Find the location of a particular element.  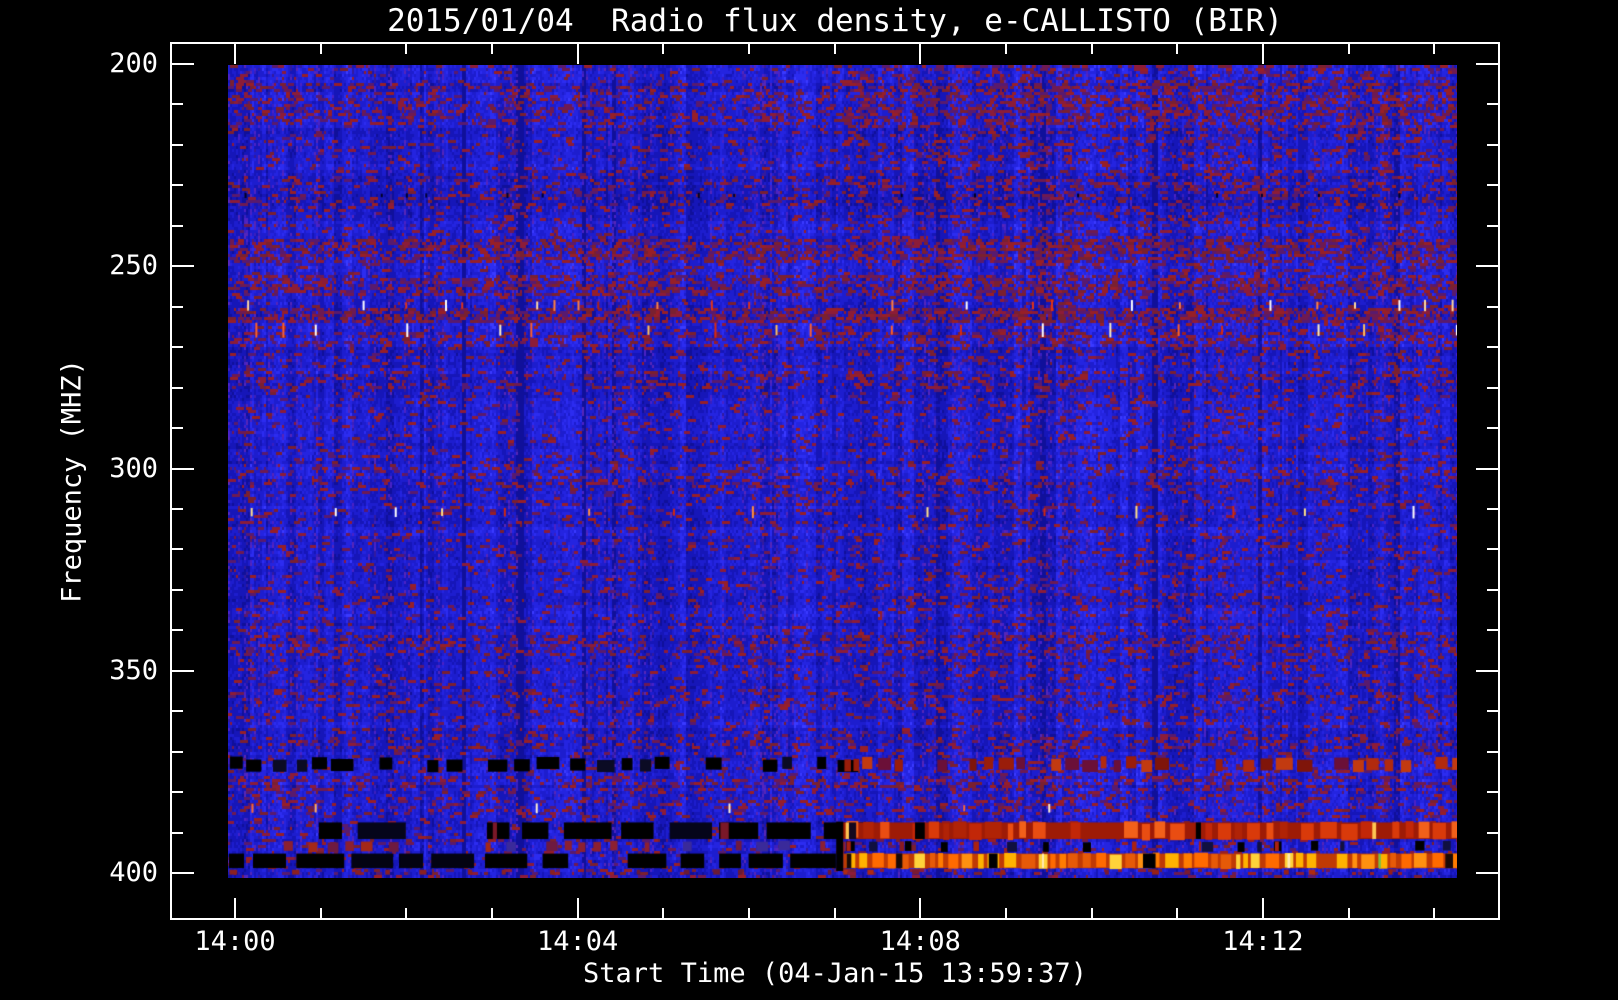

y-axis-title: Frequency (MHZ) is located at coordinates (72, 481).